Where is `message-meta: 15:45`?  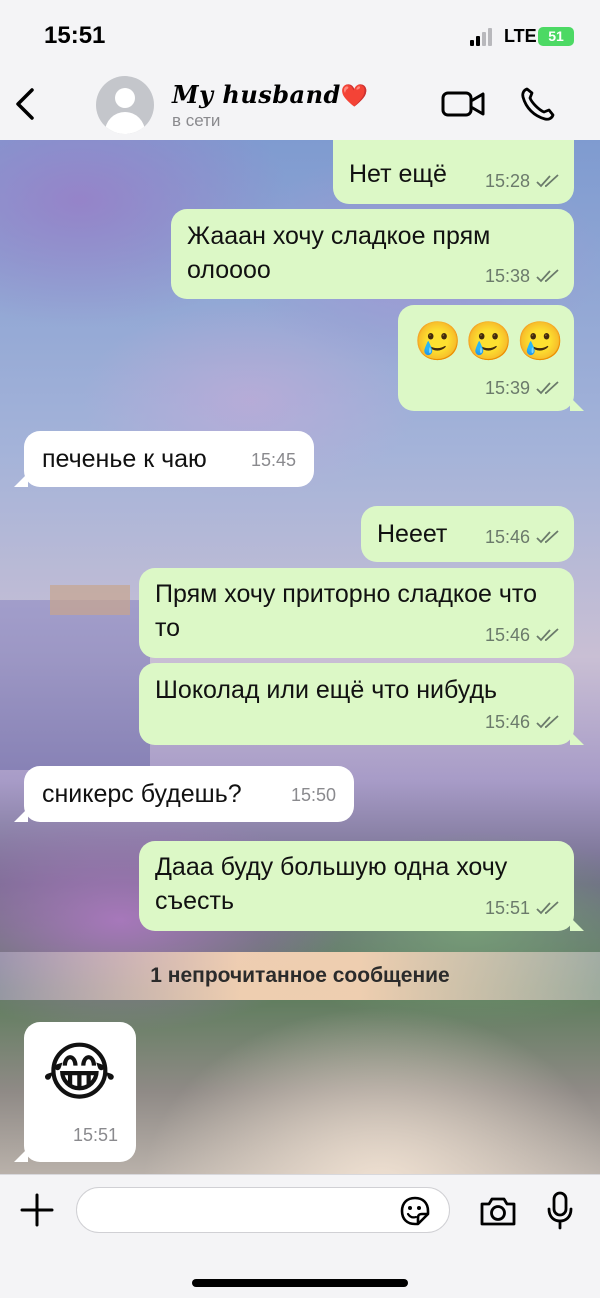 message-meta: 15:45 is located at coordinates (273, 460).